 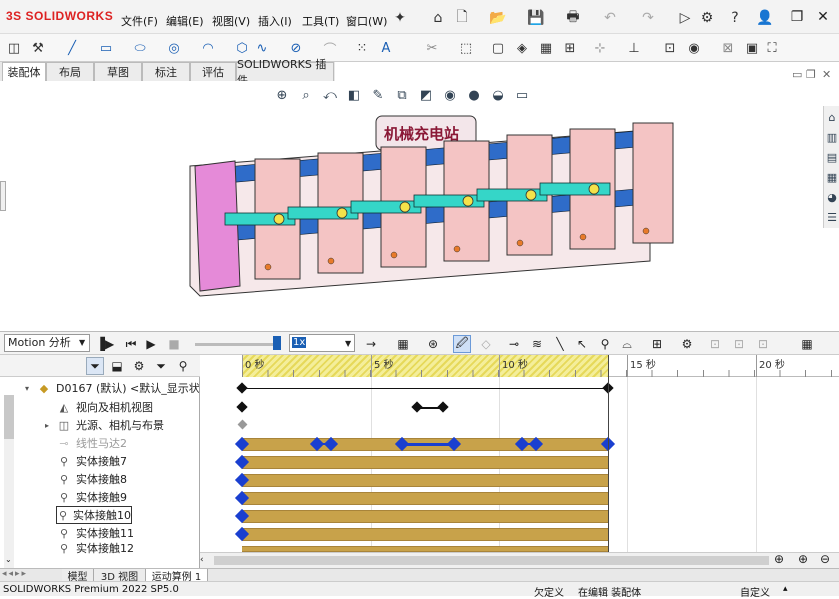 I want to click on quick-snaps-icon: ⊡, so click(x=670, y=48).